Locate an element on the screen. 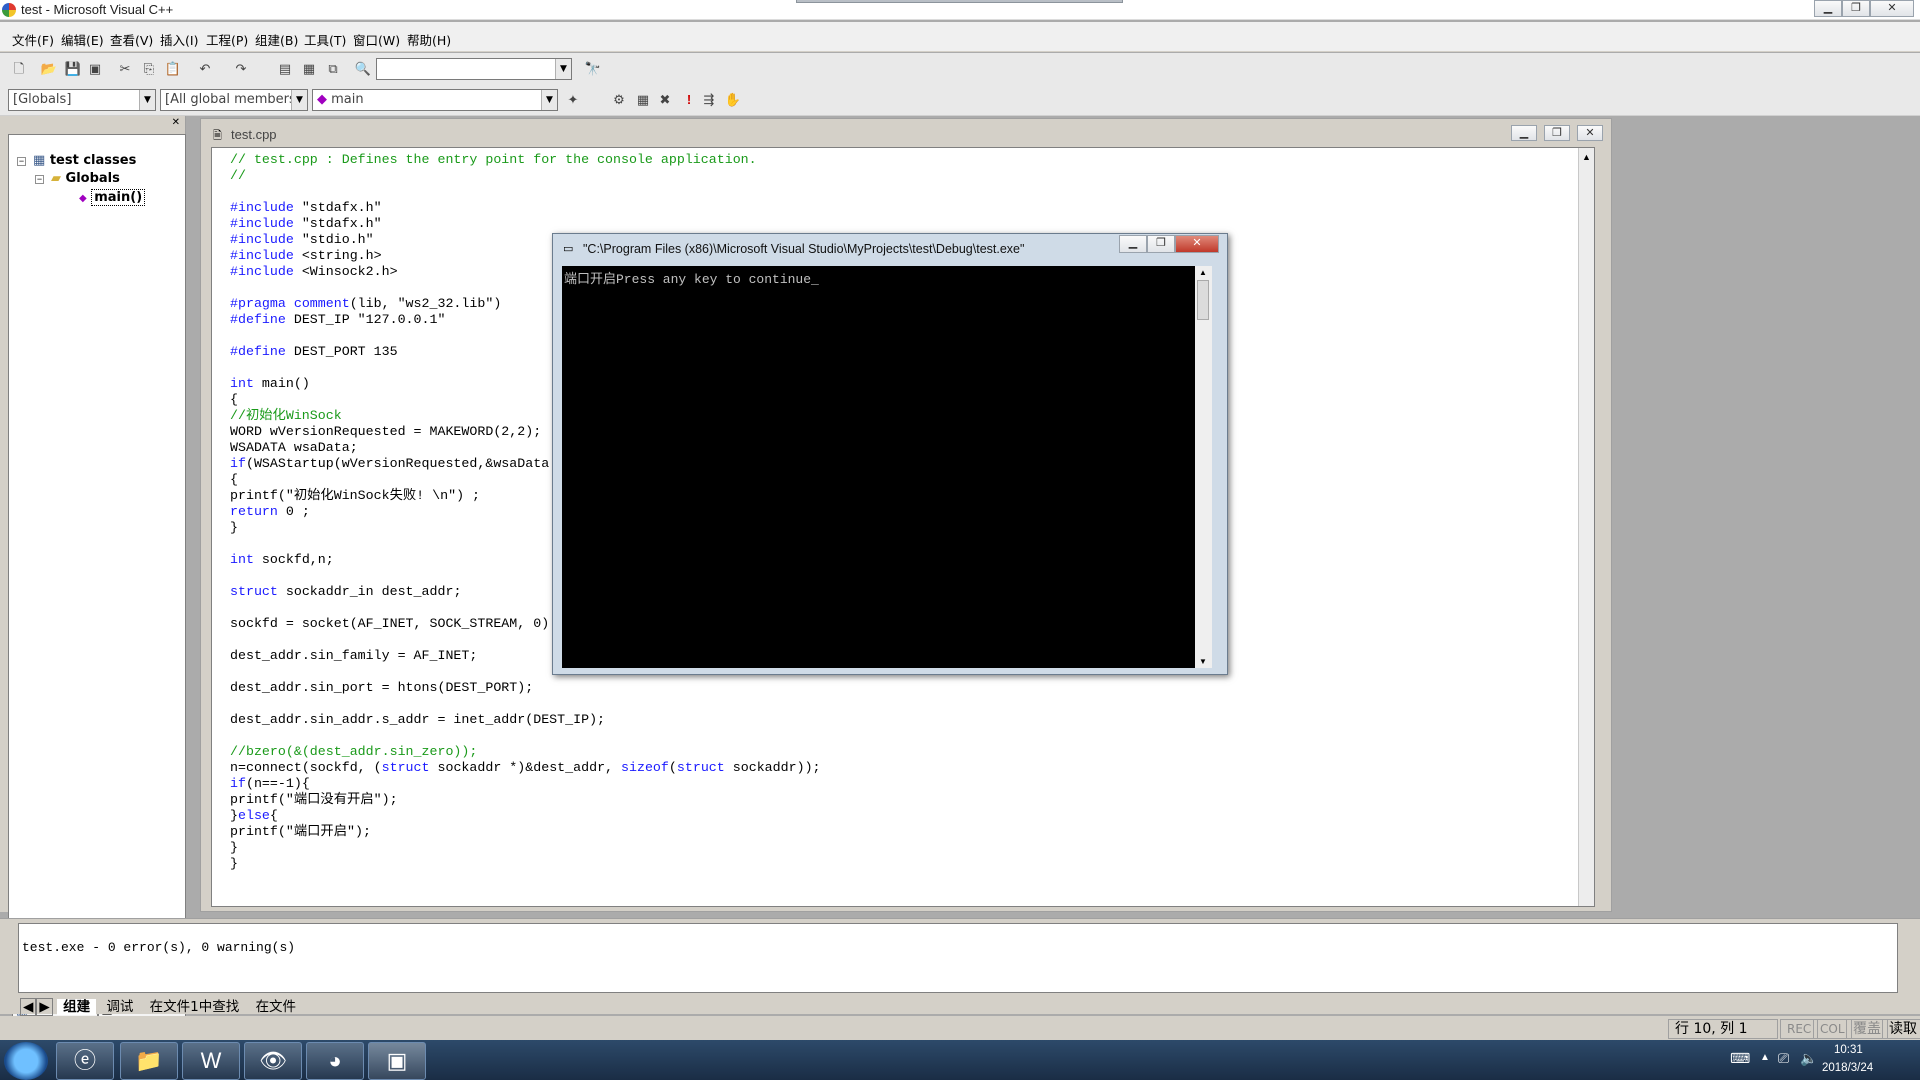 The image size is (1920, 1080). editor-vscroll: ▲ is located at coordinates (1586, 527).